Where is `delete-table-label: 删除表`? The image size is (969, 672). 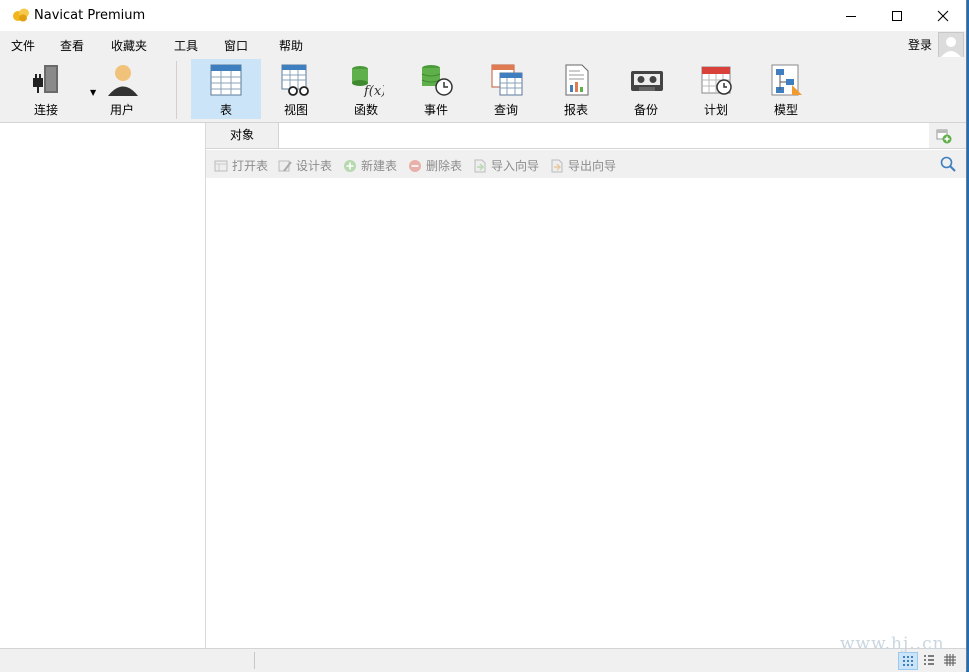 delete-table-label: 删除表 is located at coordinates (444, 166).